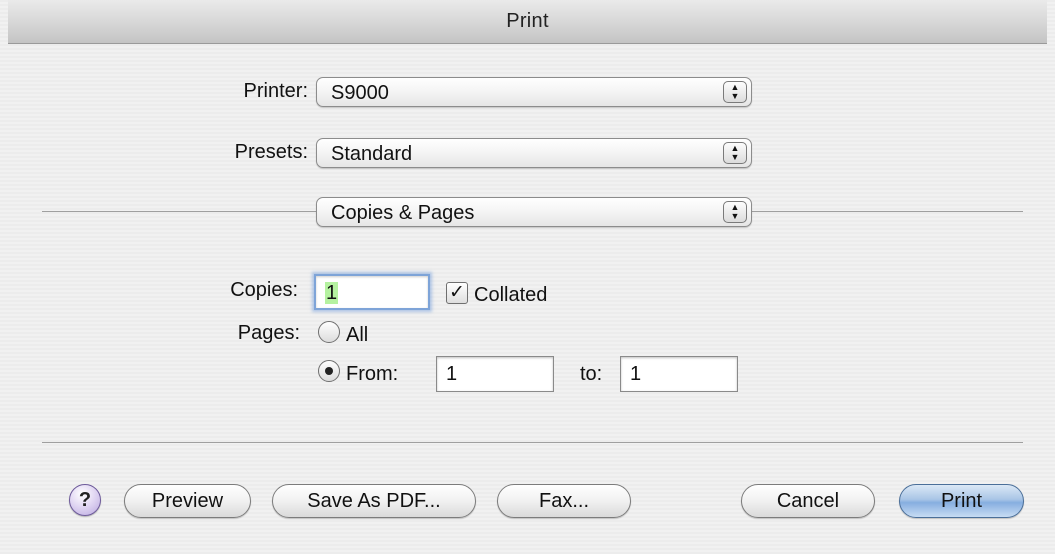 The image size is (1055, 554). I want to click on pages-from-label: From:, so click(372, 374).